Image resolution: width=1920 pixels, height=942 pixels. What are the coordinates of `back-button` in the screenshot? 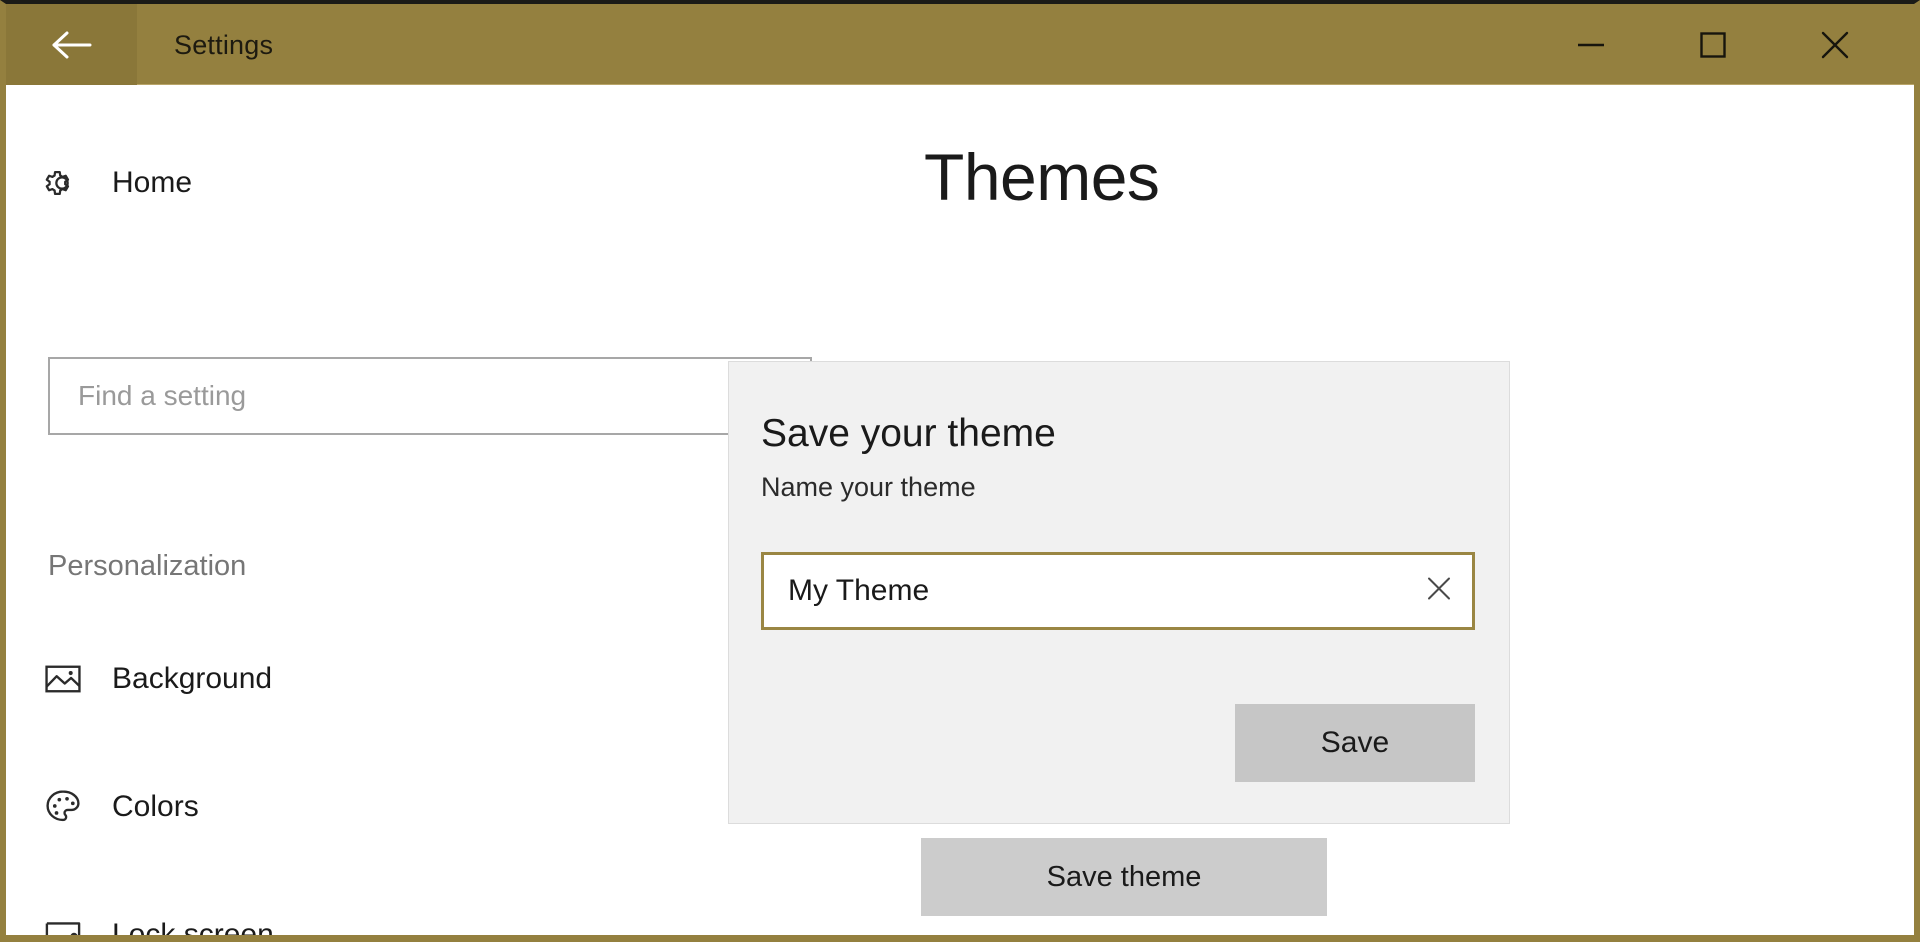 It's located at (71, 44).